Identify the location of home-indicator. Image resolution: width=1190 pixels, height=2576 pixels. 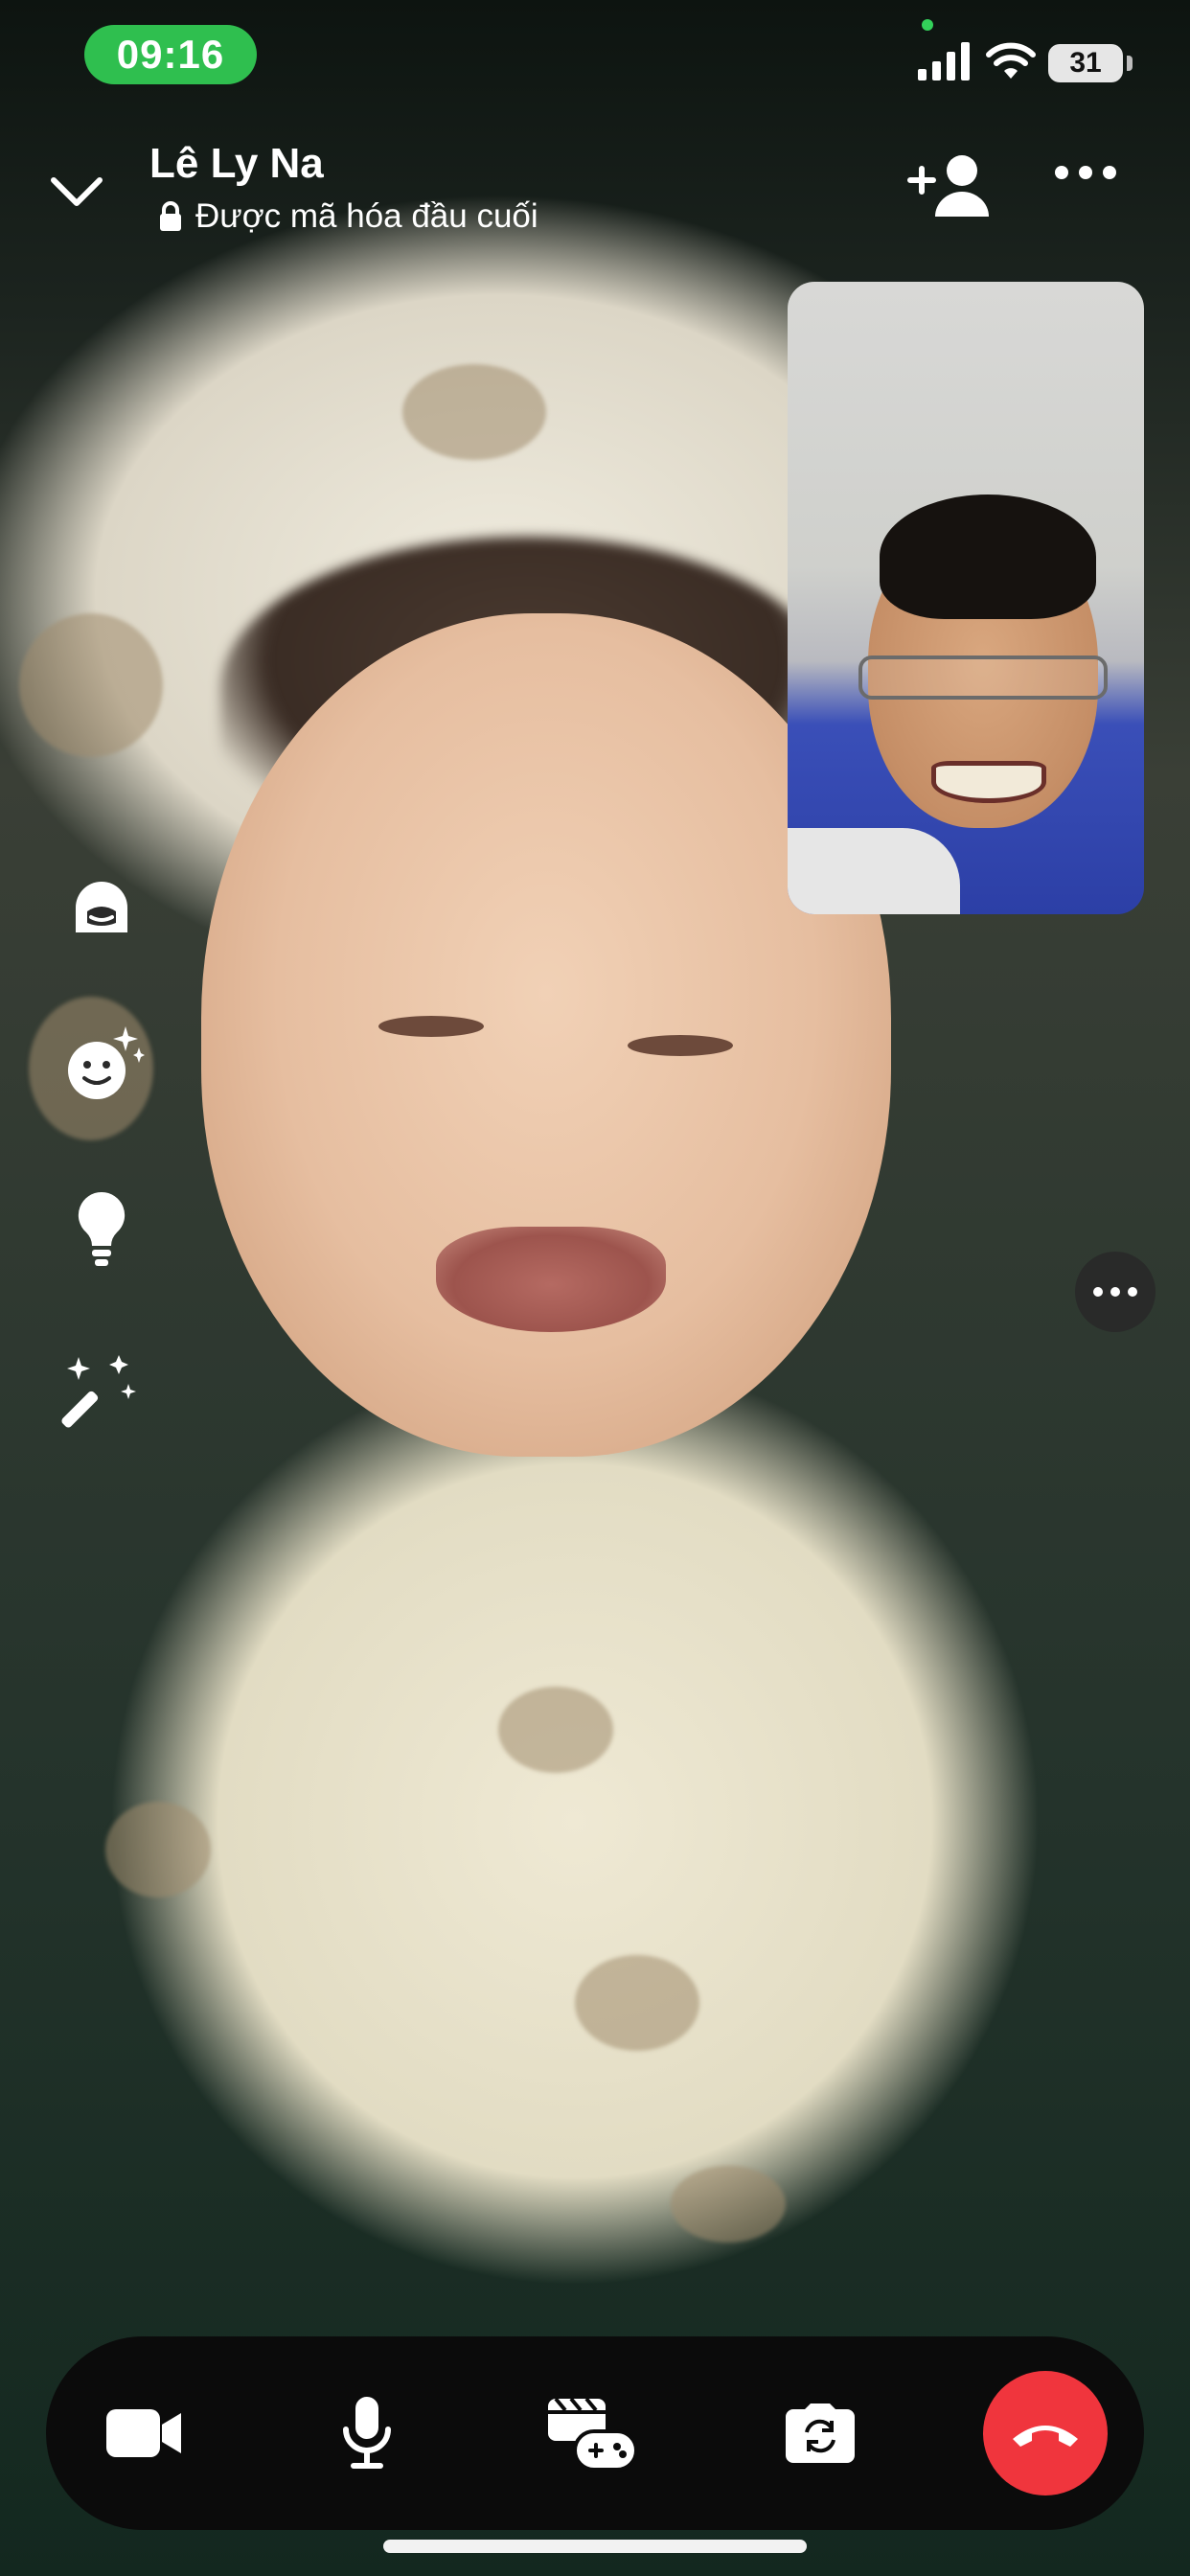
(595, 2546).